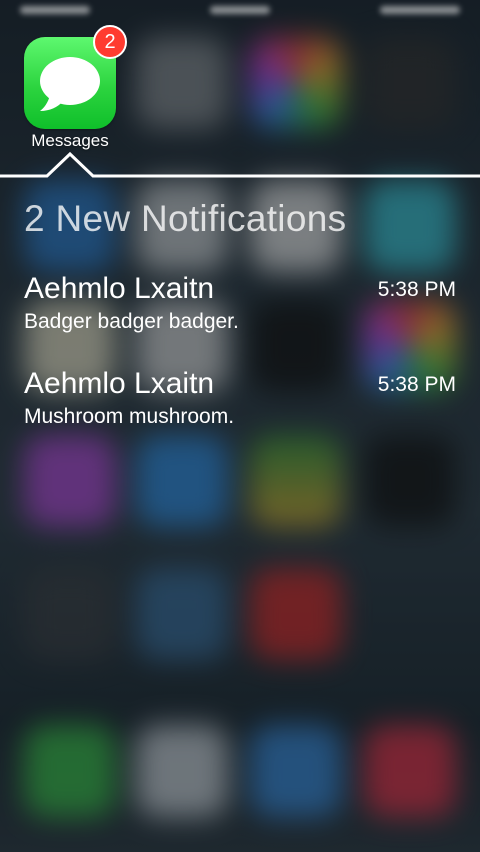 Image resolution: width=480 pixels, height=852 pixels. Describe the element at coordinates (131, 321) in the screenshot. I see `notification-message: Badger badger badger.` at that location.